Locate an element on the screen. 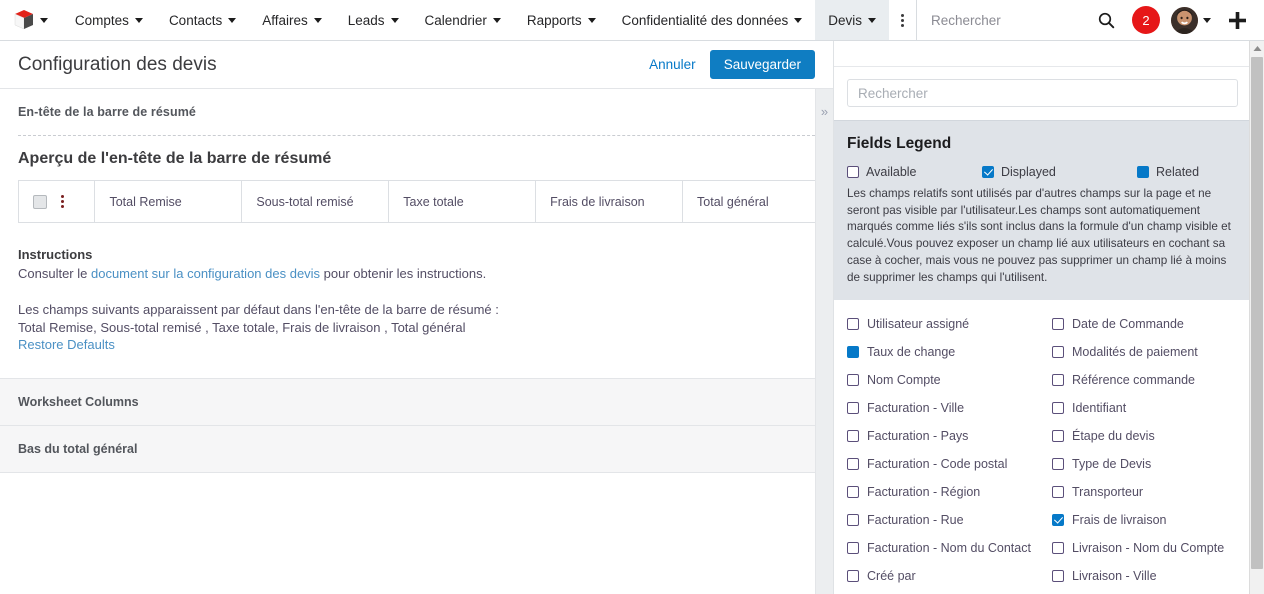 Image resolution: width=1264 pixels, height=594 pixels. field-label: Utilisateur assigné is located at coordinates (918, 324).